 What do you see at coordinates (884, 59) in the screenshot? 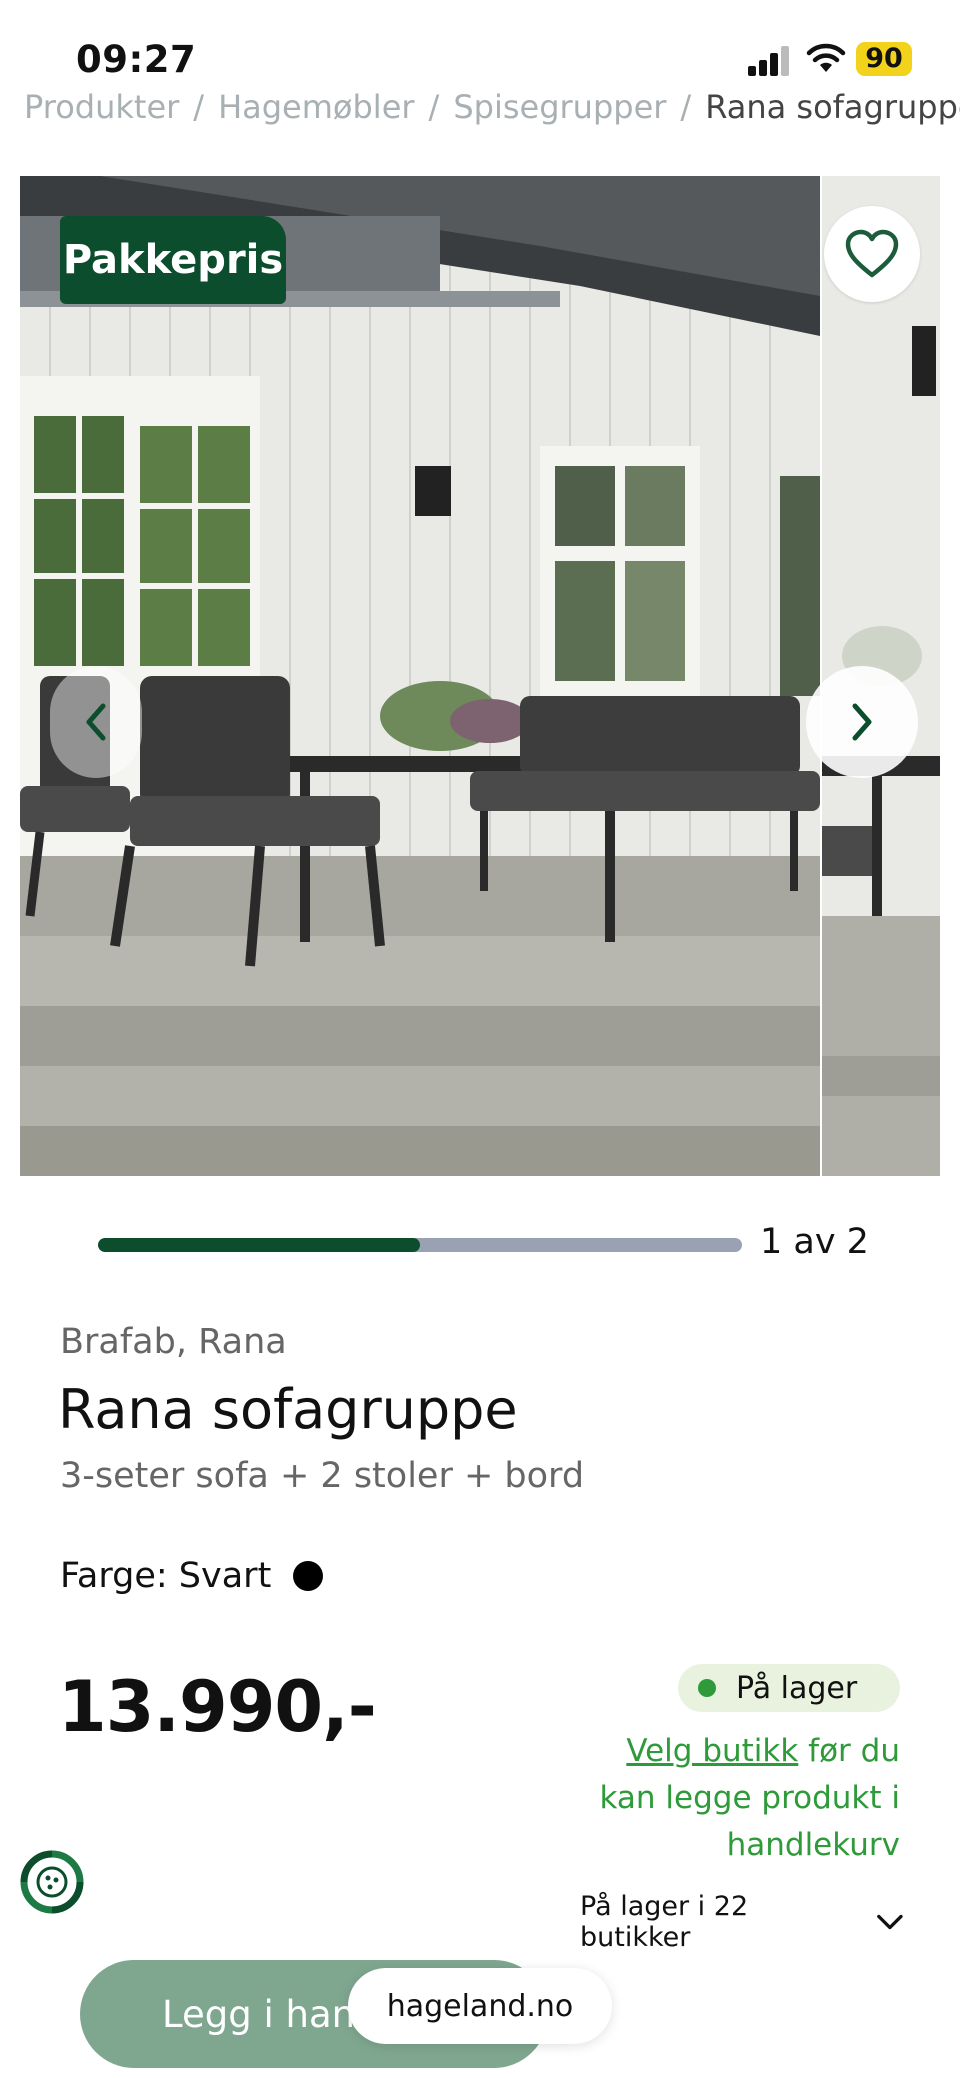
I see `battery-indicator: 90` at bounding box center [884, 59].